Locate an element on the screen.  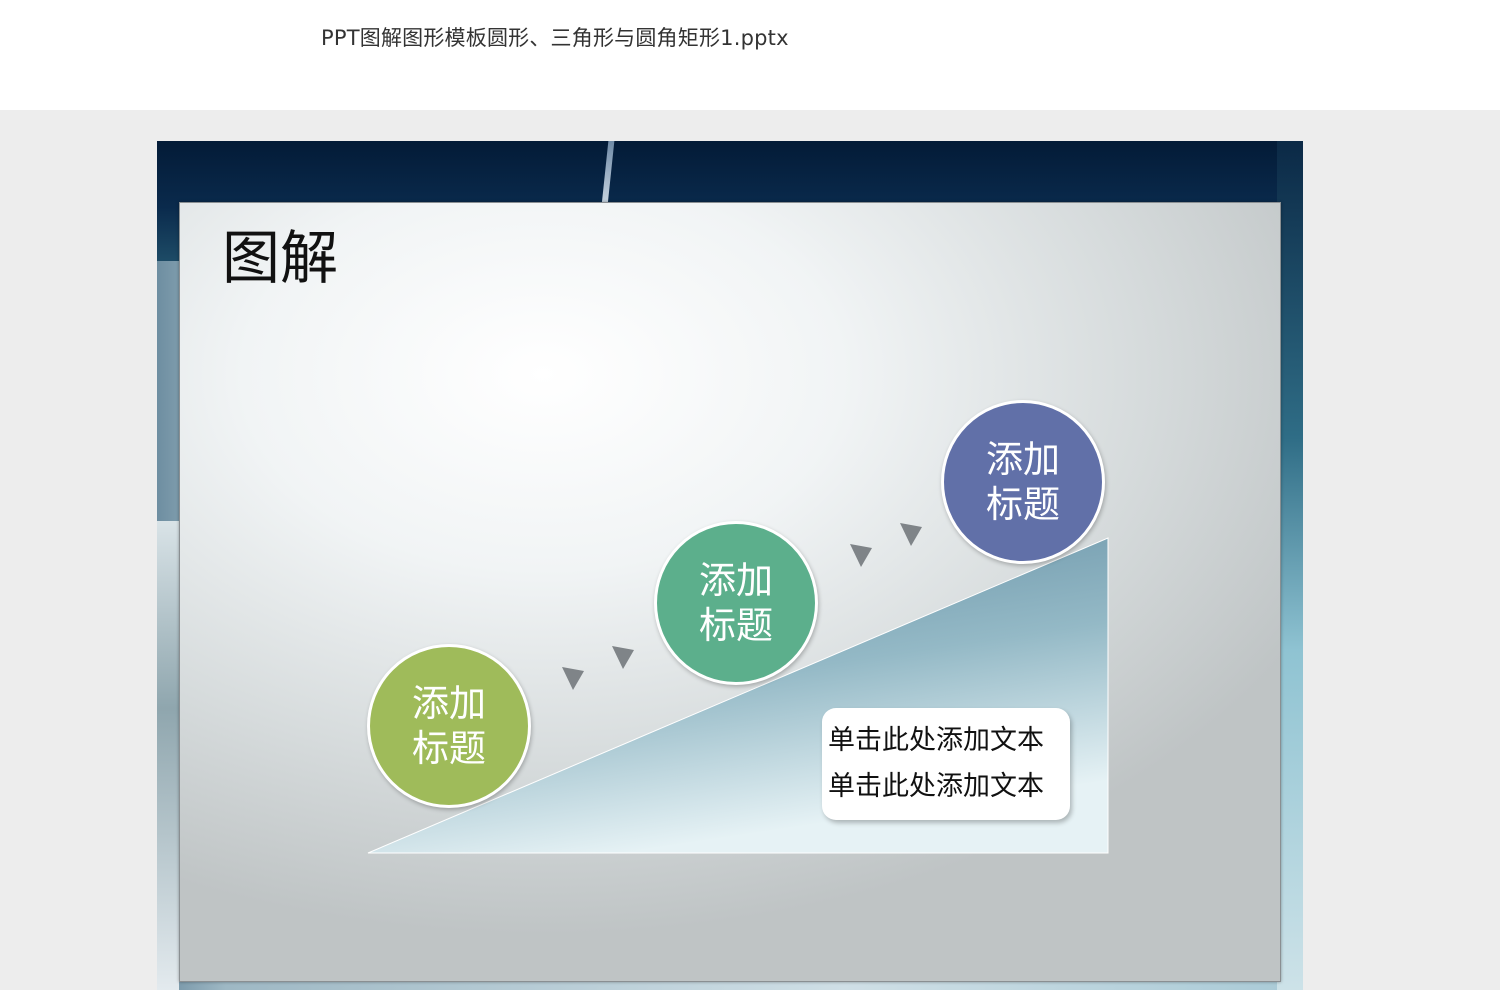
arrow-4-icon is located at coordinates (911, 534).